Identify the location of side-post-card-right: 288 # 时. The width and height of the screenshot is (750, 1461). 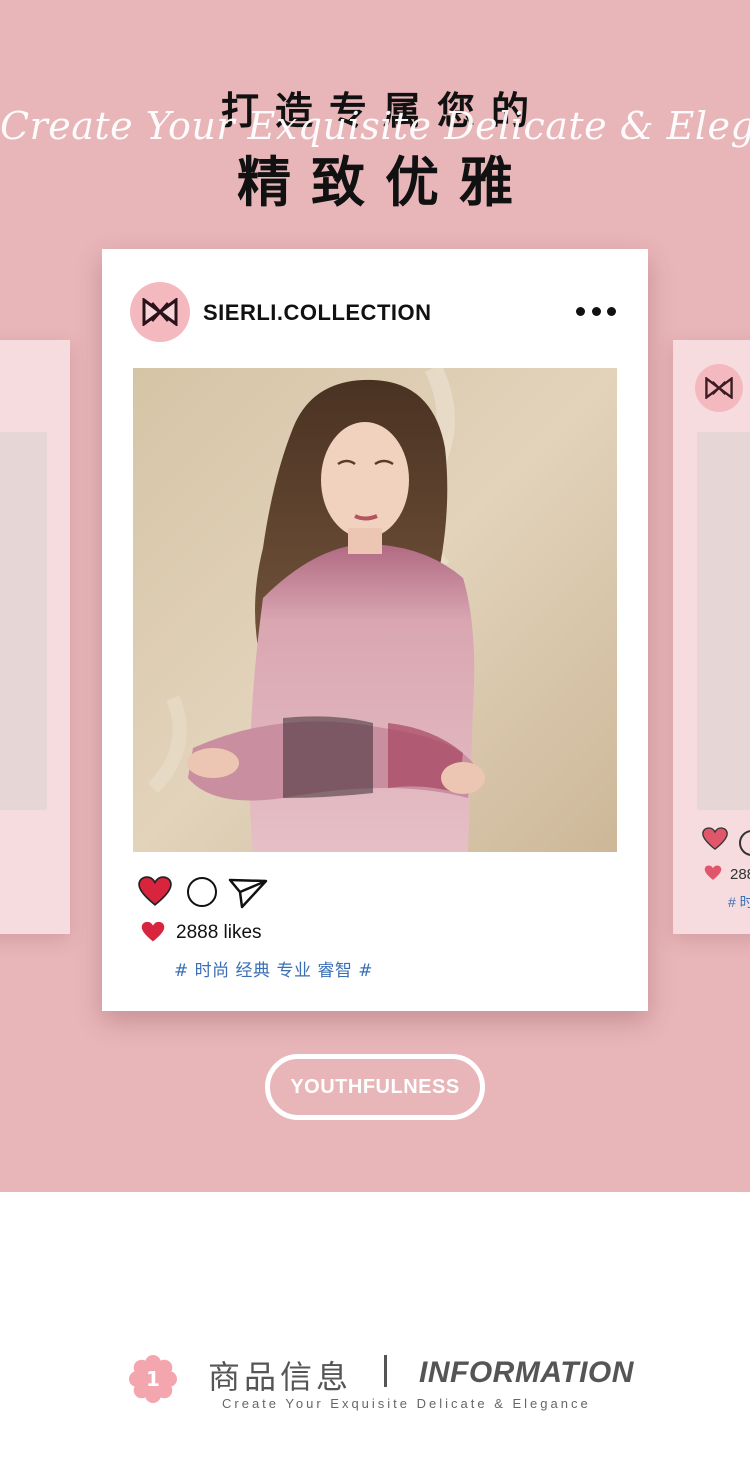
(711, 637).